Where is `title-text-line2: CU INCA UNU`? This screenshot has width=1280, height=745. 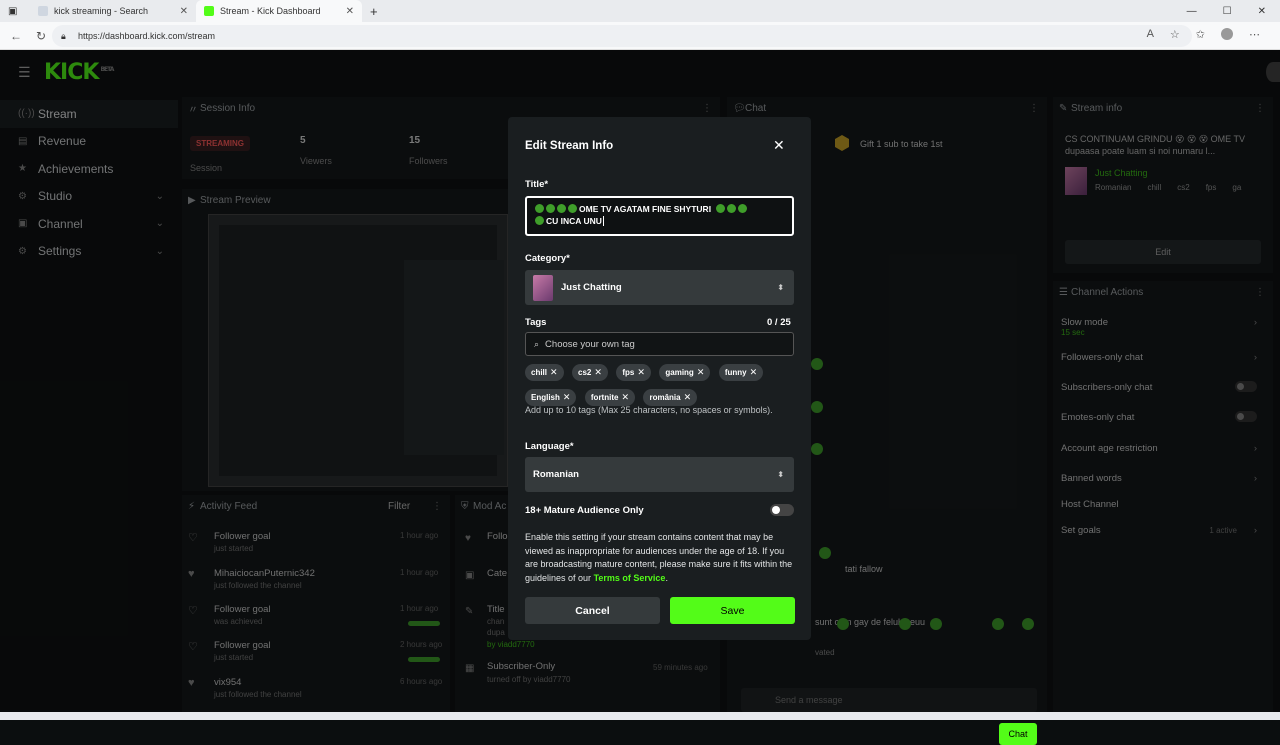 title-text-line2: CU INCA UNU is located at coordinates (574, 221).